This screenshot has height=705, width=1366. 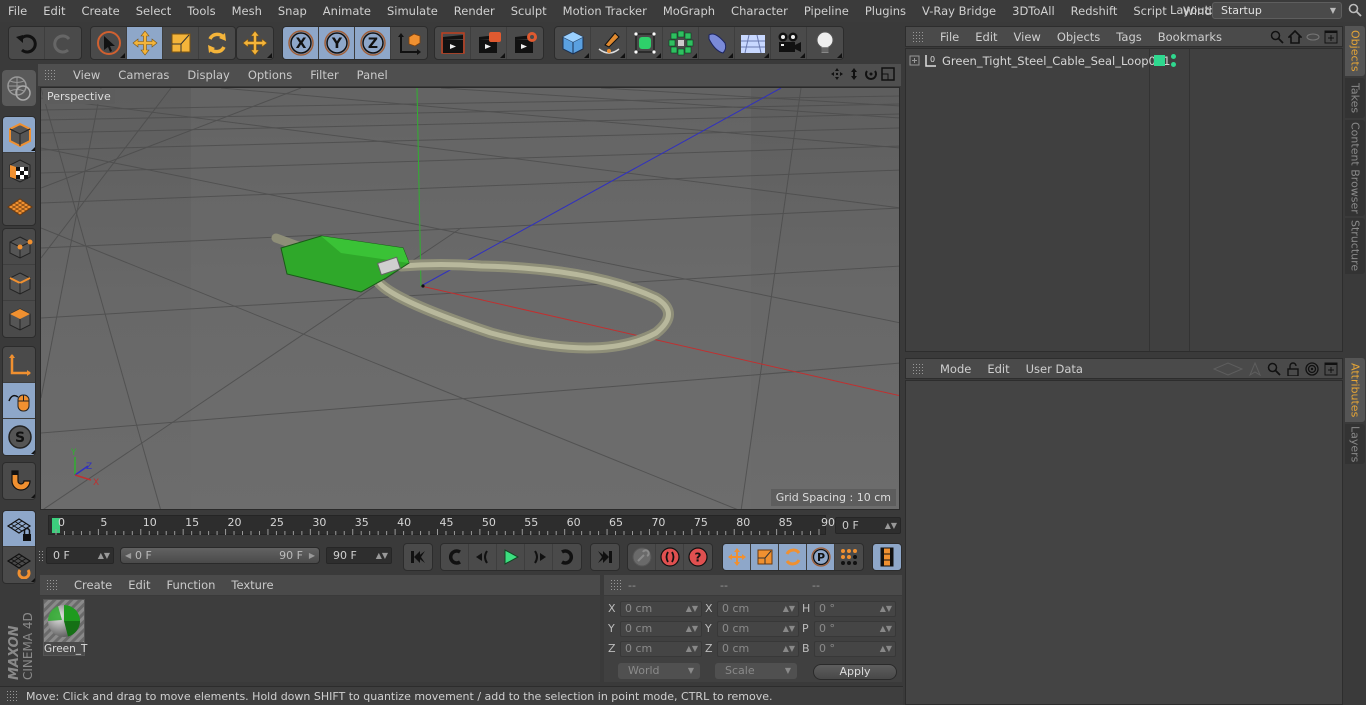 I want to click on workplane-mode-button, so click(x=19, y=207).